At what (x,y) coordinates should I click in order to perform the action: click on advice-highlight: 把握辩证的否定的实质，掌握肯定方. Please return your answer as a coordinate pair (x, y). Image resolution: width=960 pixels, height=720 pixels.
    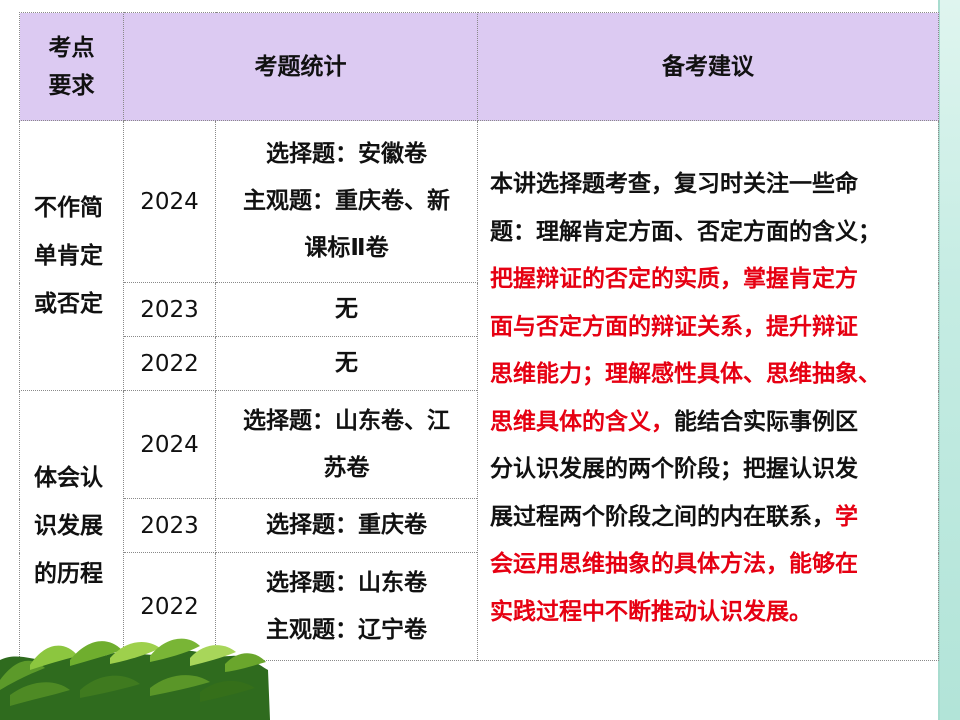
    Looking at the image, I should click on (674, 279).